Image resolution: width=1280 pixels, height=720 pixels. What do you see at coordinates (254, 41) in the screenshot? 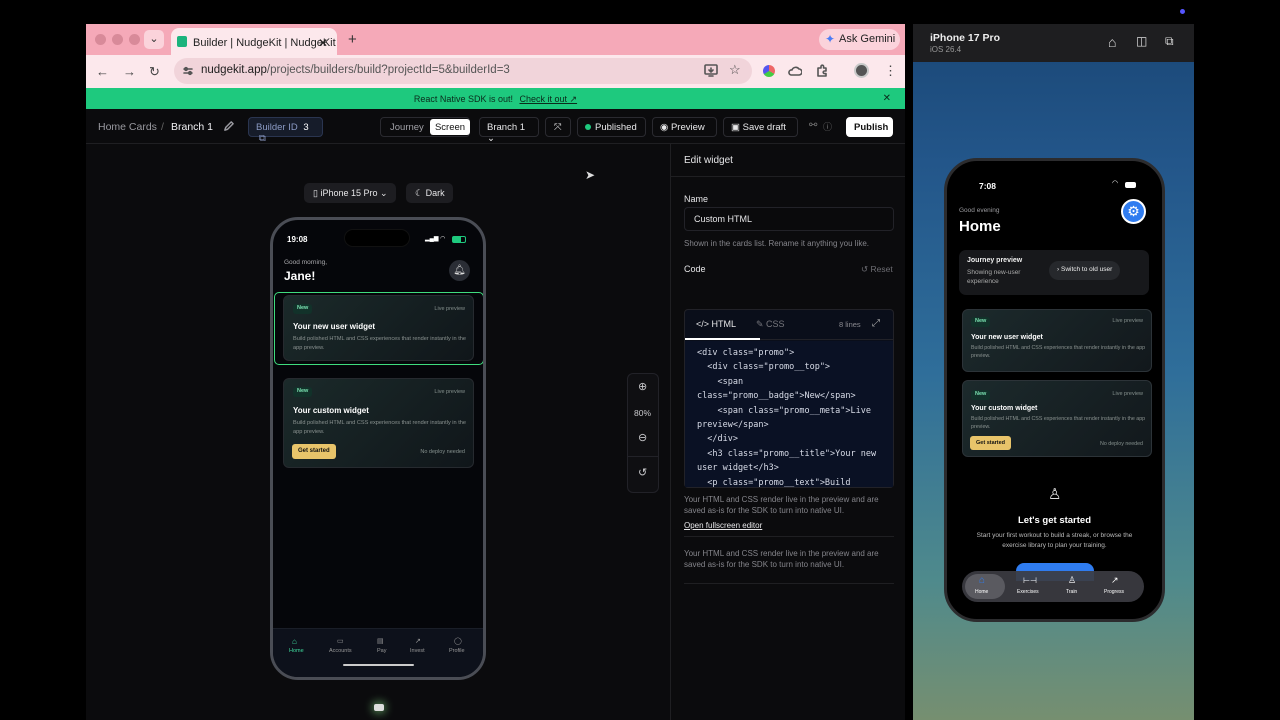
I see `browser-tab: Builder | NudgeKit | NudgeKit ✕` at bounding box center [254, 41].